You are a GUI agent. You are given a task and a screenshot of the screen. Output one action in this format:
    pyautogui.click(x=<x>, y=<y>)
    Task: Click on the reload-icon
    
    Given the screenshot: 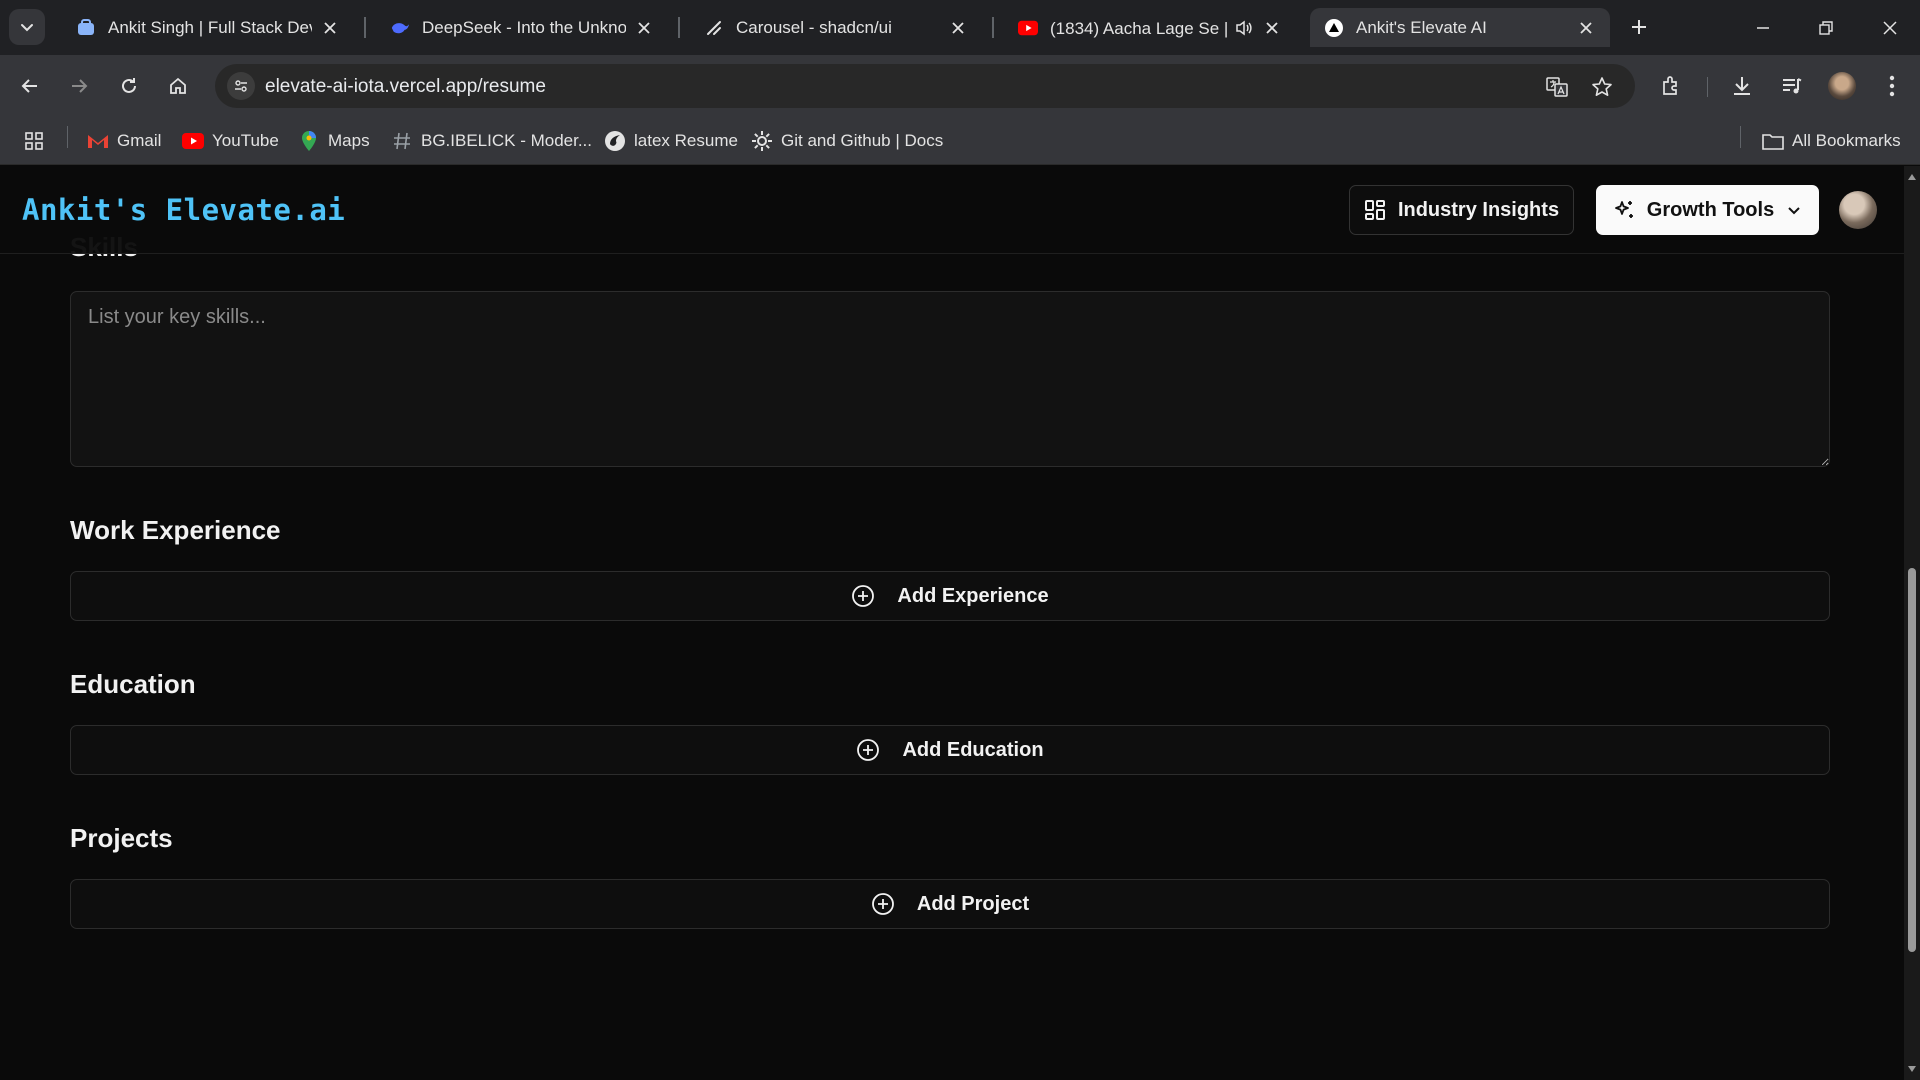 What is the action you would take?
    pyautogui.click(x=129, y=85)
    